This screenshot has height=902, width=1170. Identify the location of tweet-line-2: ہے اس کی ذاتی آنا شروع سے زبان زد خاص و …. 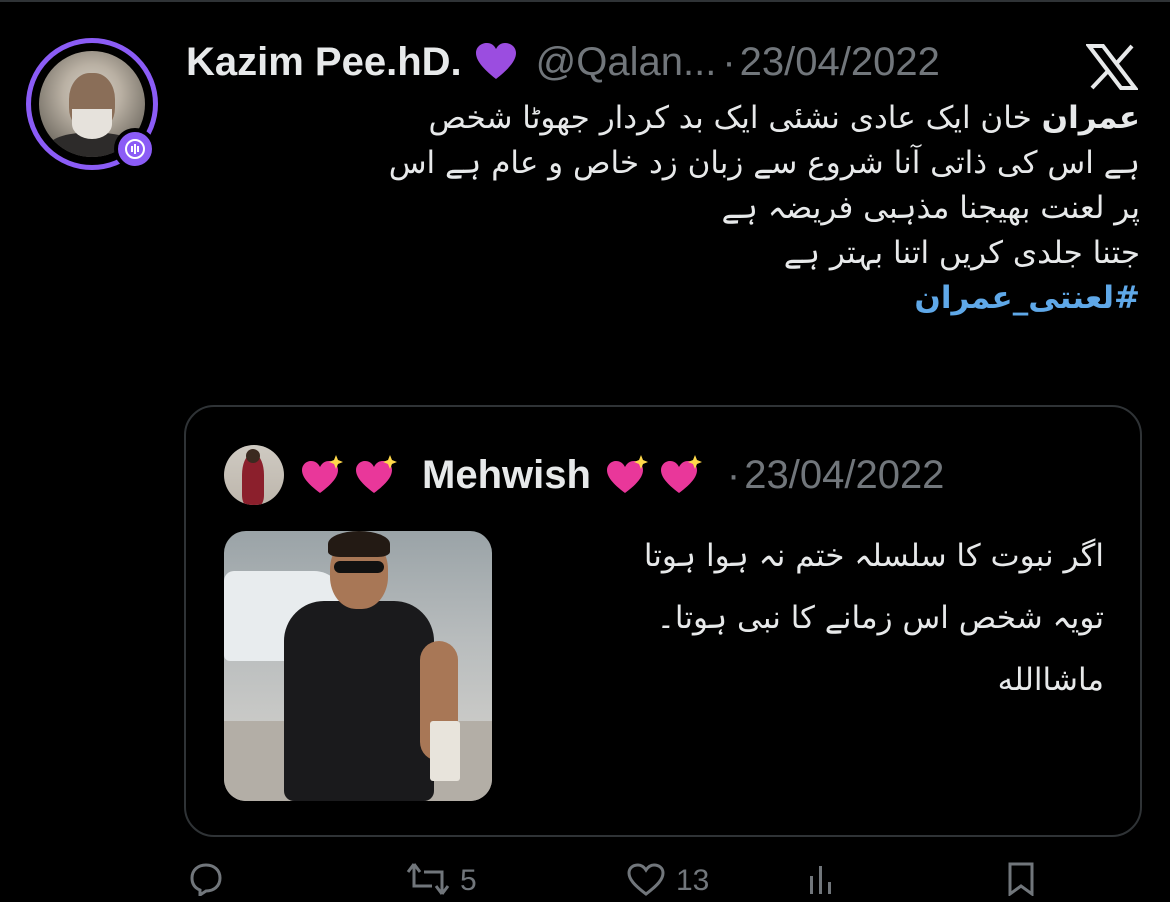
(764, 163).